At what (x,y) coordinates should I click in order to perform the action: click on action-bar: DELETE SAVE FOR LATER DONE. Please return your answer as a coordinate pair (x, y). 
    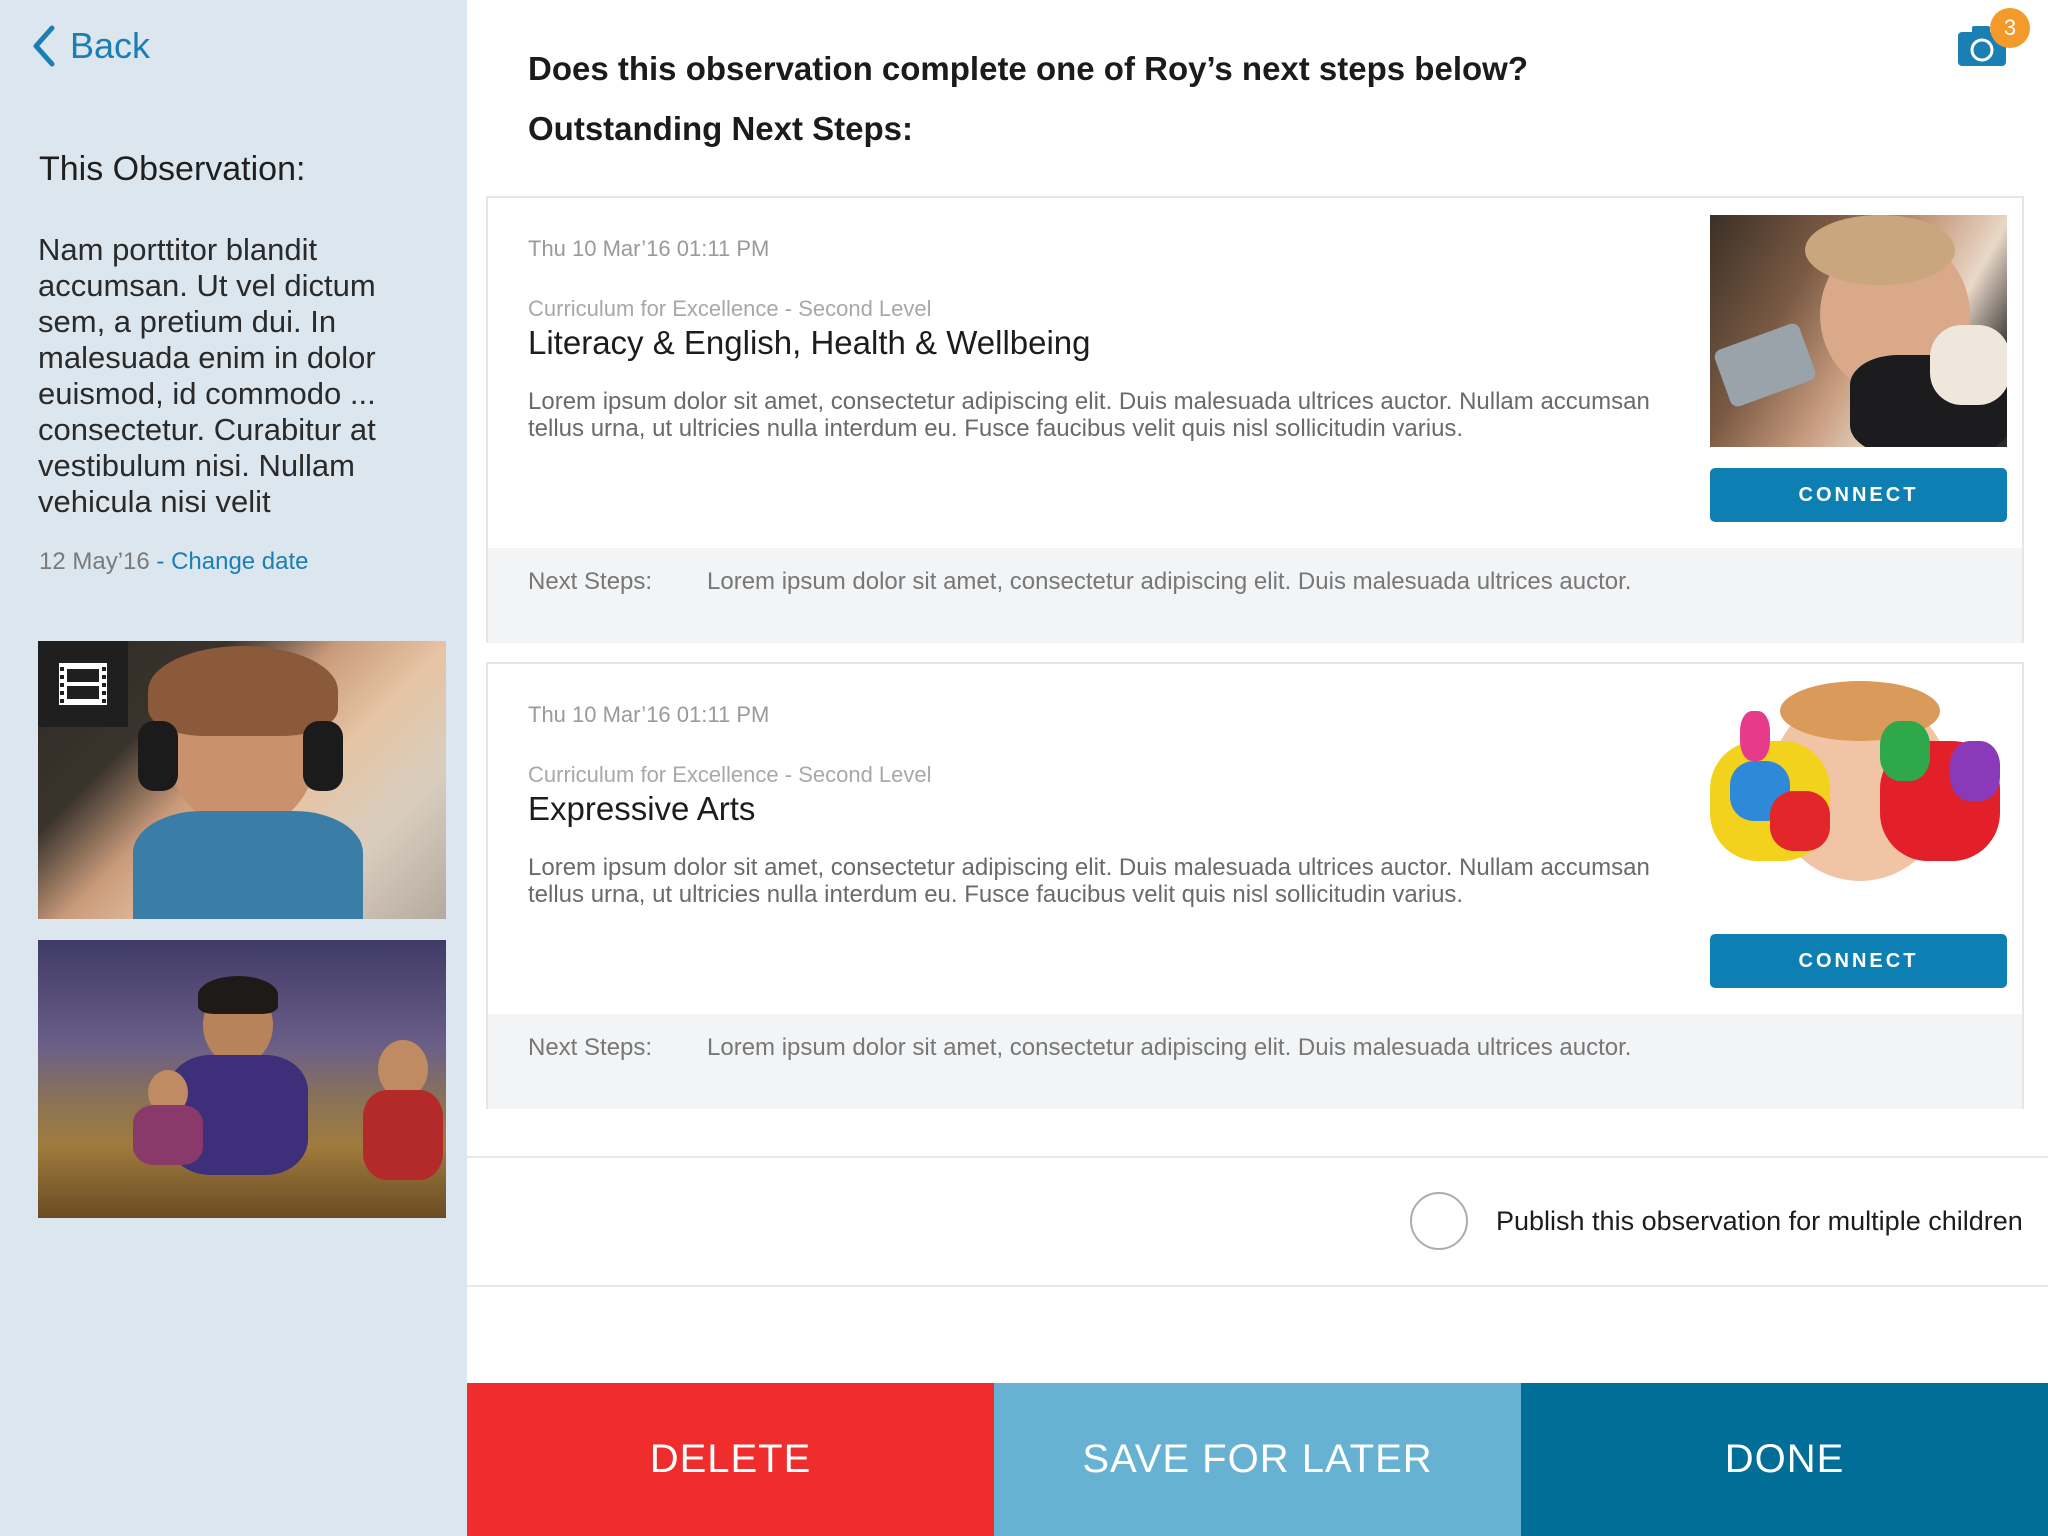
    Looking at the image, I should click on (1257, 1459).